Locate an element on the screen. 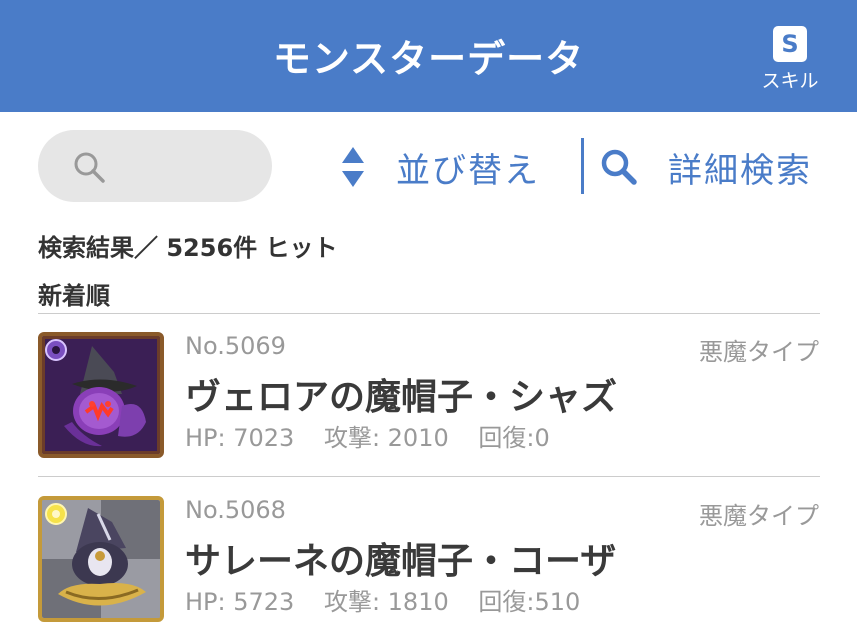 This screenshot has width=857, height=640. sort-button: 並び替え is located at coordinates (439, 167).